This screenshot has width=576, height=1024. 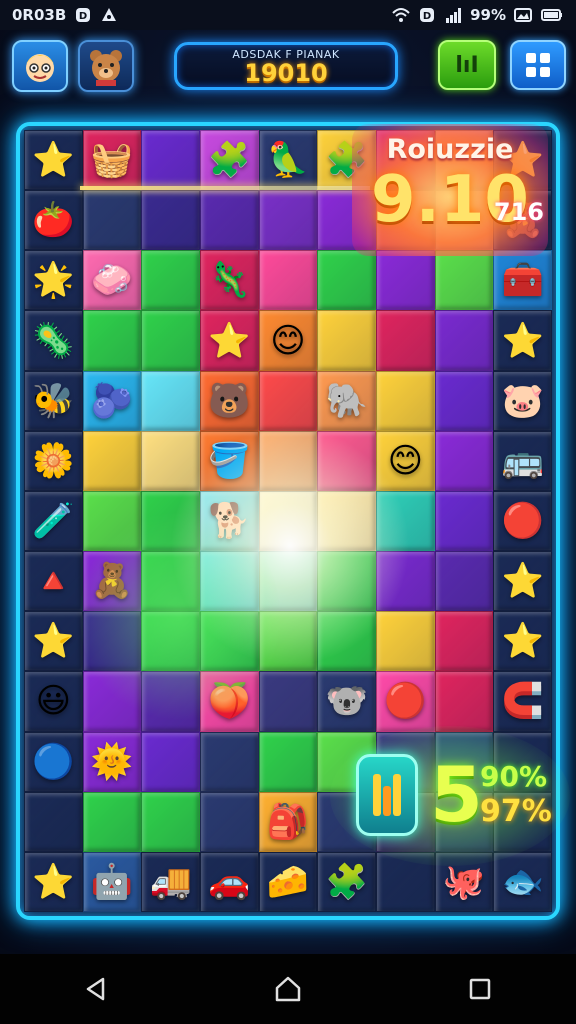 What do you see at coordinates (346, 400) in the screenshot?
I see `puzzle-tile: 🐘` at bounding box center [346, 400].